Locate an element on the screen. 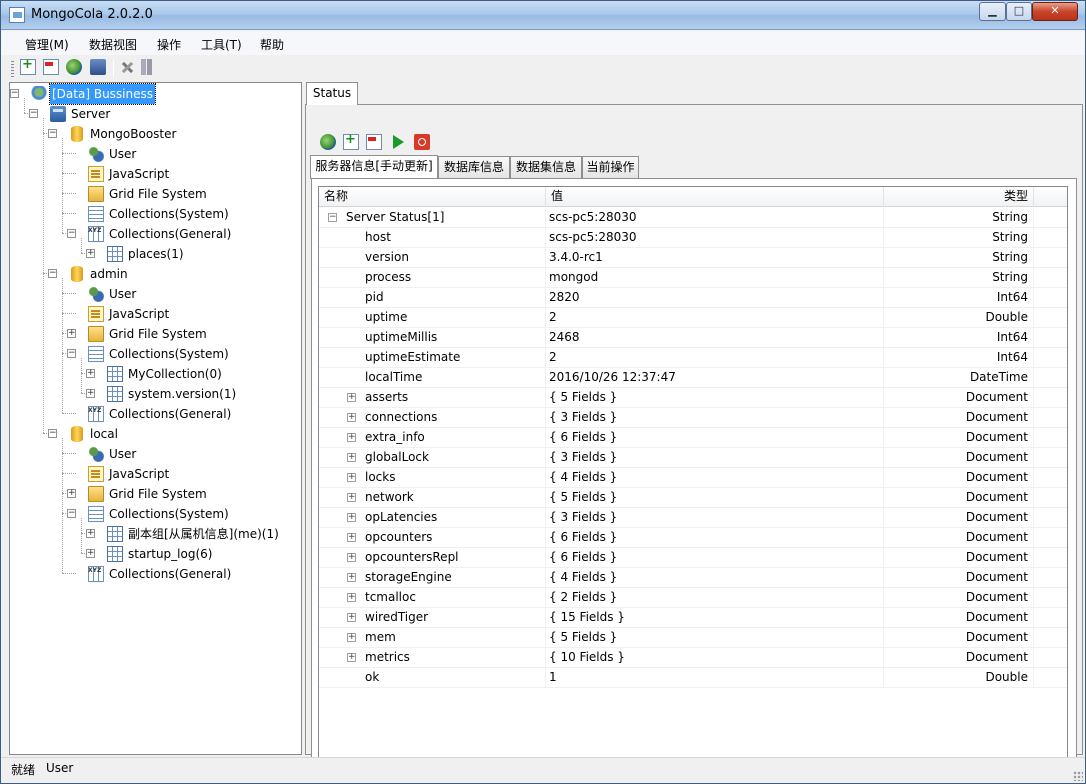 The height and width of the screenshot is (784, 1086). grid-row: + opLatencies { 3 Fields } Document is located at coordinates (693, 518).